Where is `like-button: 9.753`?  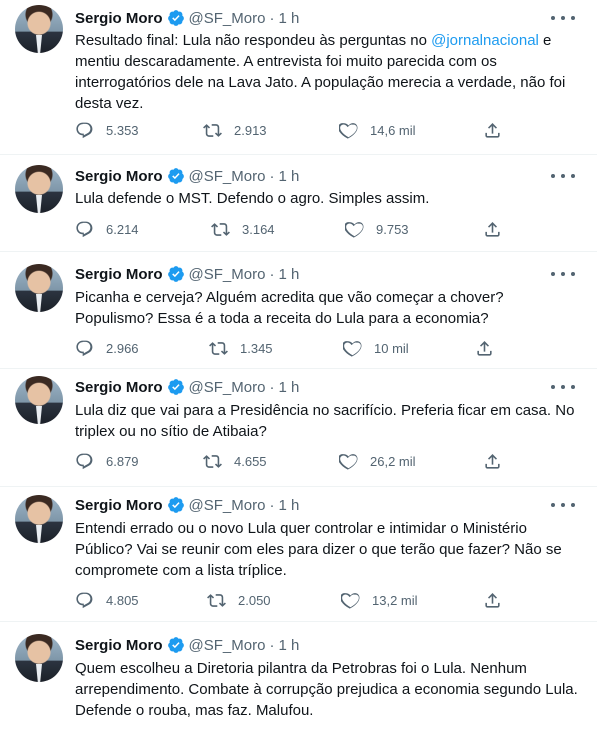
like-button: 9.753 is located at coordinates (414, 229).